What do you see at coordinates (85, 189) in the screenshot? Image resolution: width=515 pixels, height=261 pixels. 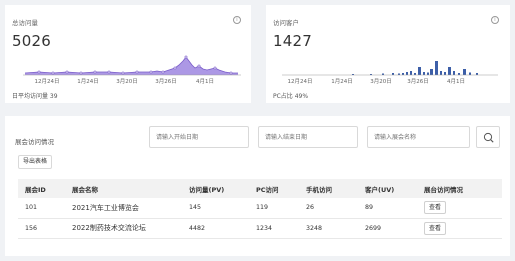 I see `column-header: 展会名称` at bounding box center [85, 189].